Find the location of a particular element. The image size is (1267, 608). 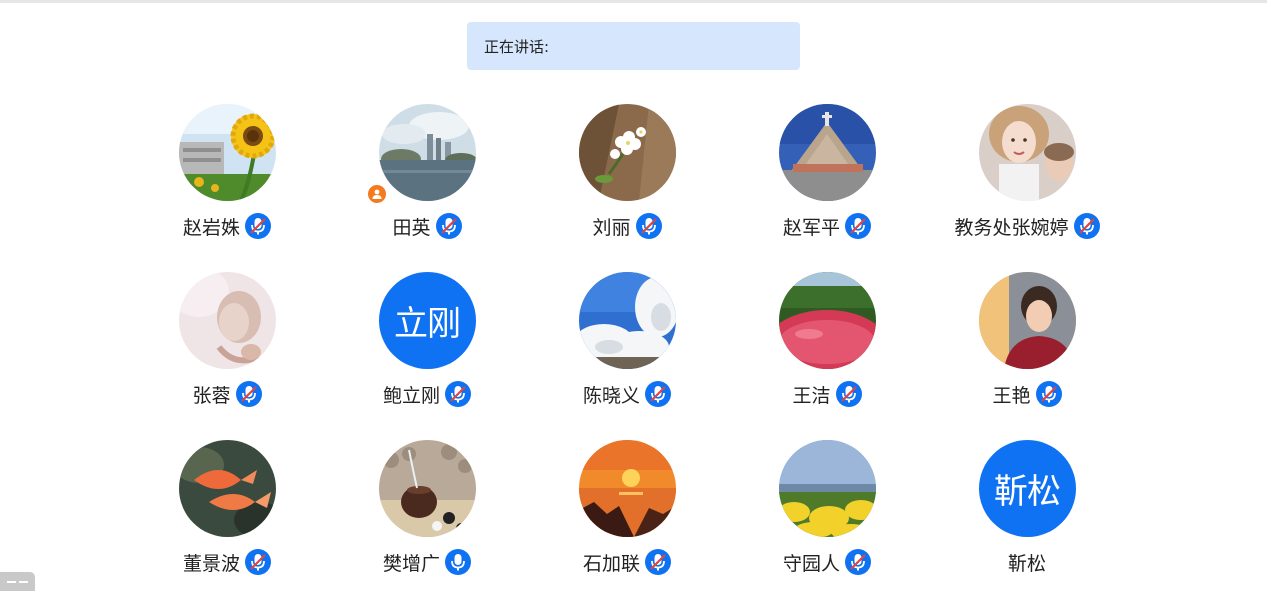

participant-tile: 樊增广 is located at coordinates (427, 524).